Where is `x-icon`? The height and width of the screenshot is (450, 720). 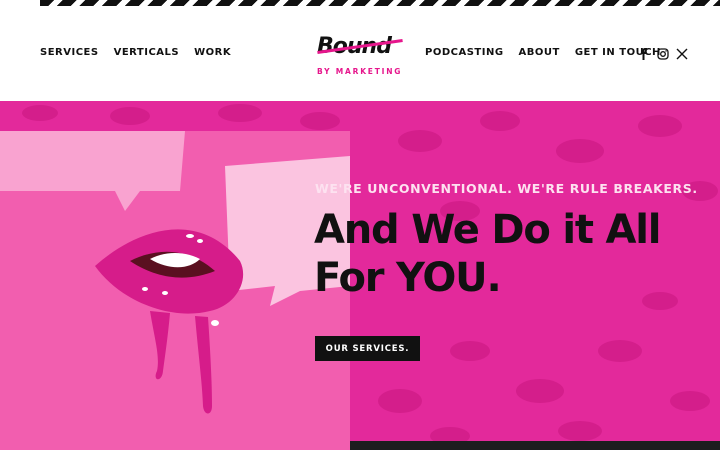 x-icon is located at coordinates (682, 53).